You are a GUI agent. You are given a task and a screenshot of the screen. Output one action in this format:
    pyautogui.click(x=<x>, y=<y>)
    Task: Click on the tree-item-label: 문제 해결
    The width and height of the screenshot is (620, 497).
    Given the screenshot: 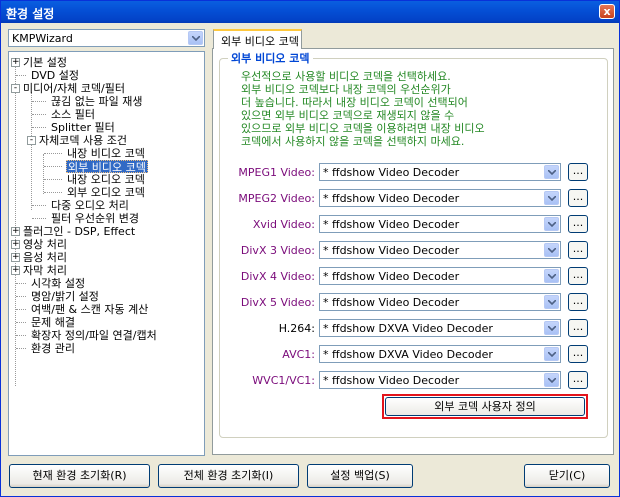 What is the action you would take?
    pyautogui.click(x=53, y=322)
    